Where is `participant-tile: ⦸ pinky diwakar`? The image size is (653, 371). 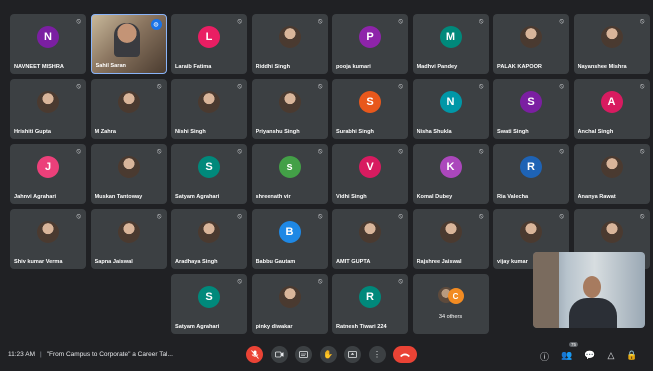
participant-tile: ⦸ pinky diwakar is located at coordinates (289, 304).